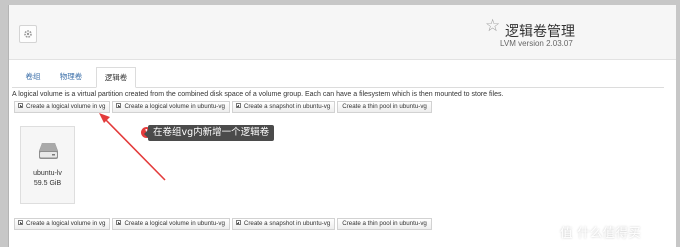  Describe the element at coordinates (601, 232) in the screenshot. I see `watermark: 值 什么值得买` at that location.